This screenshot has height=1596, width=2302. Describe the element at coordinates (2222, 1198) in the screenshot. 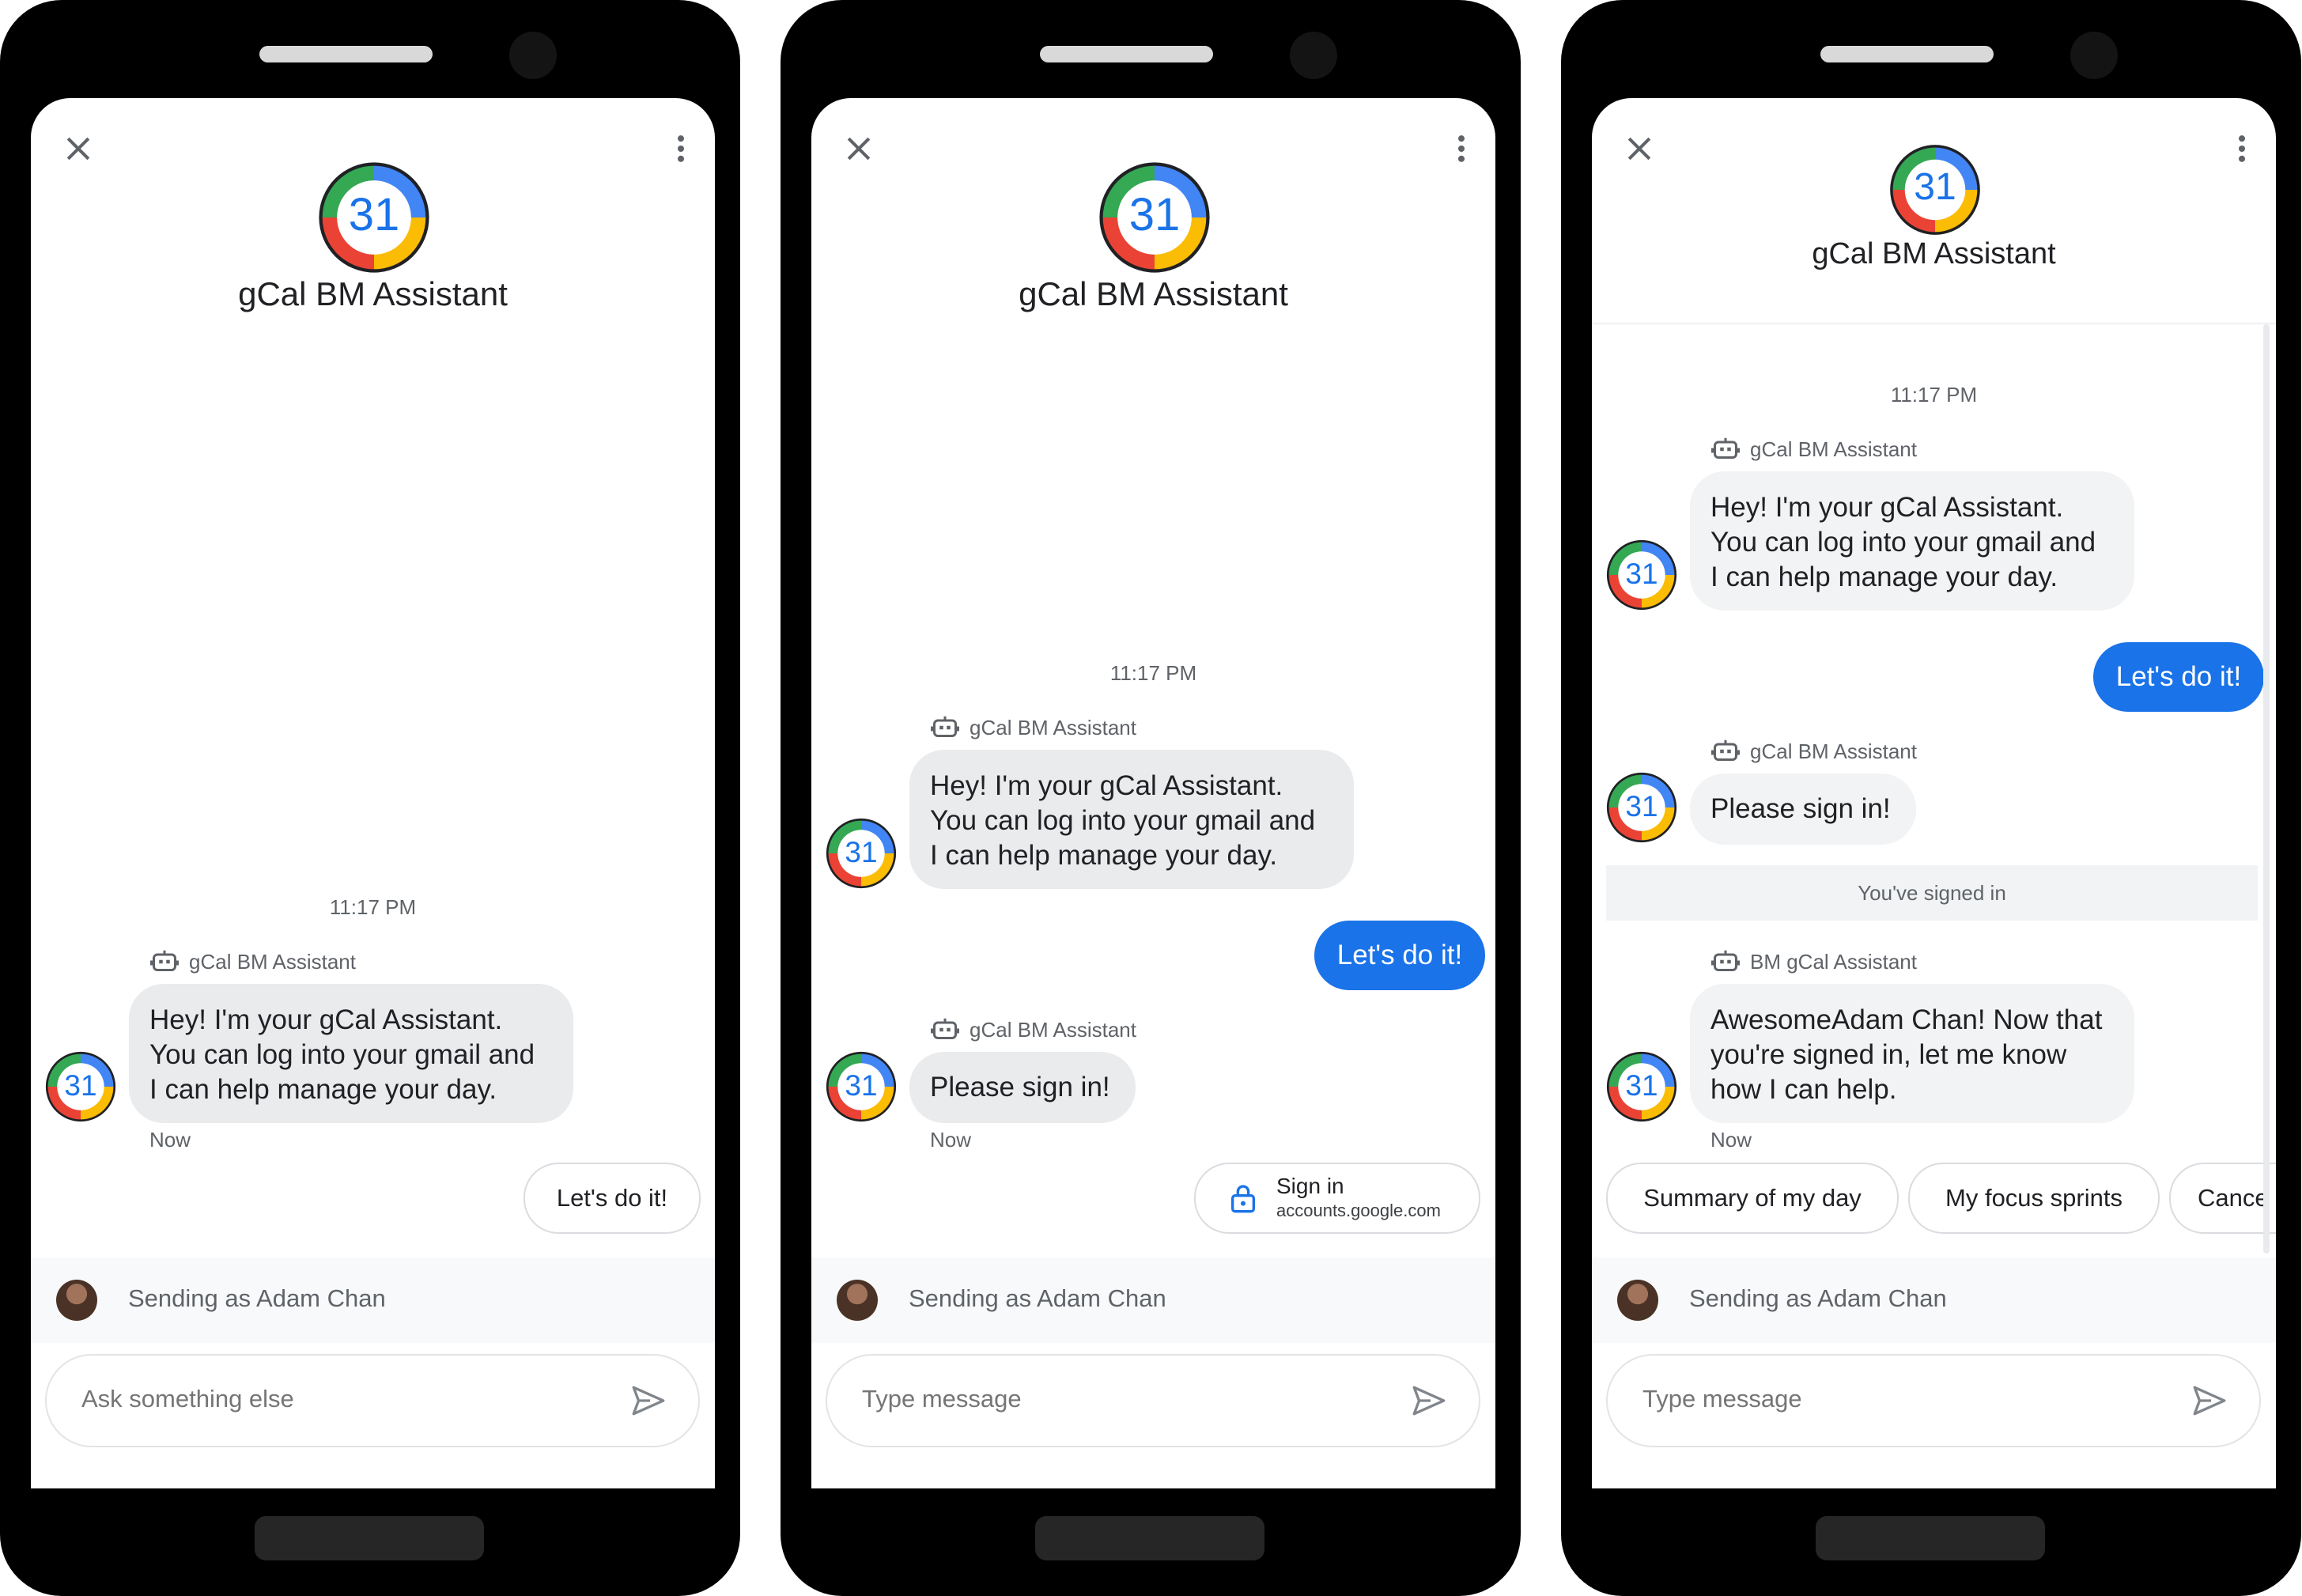

I see `suggestion-chip-cancel: Cance` at that location.